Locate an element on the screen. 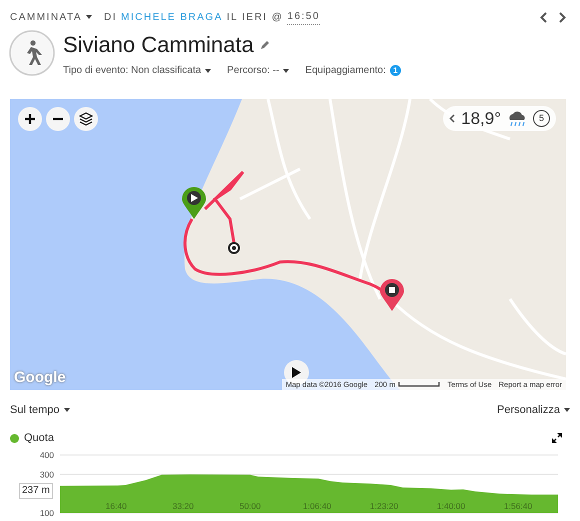 The width and height of the screenshot is (580, 521). temperature-label: 18,9° is located at coordinates (481, 119).